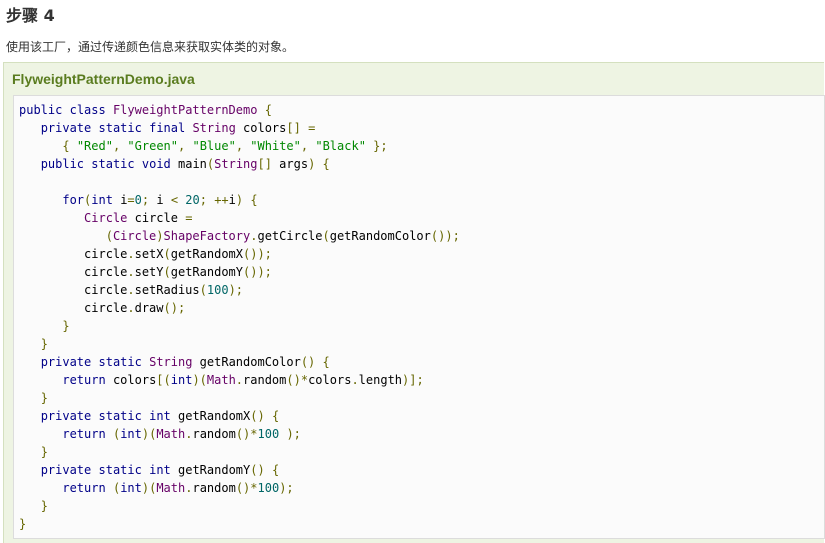 This screenshot has height=543, width=825. I want to click on code-line: for(int i=0; i < 20; ++i) {, so click(421, 200).